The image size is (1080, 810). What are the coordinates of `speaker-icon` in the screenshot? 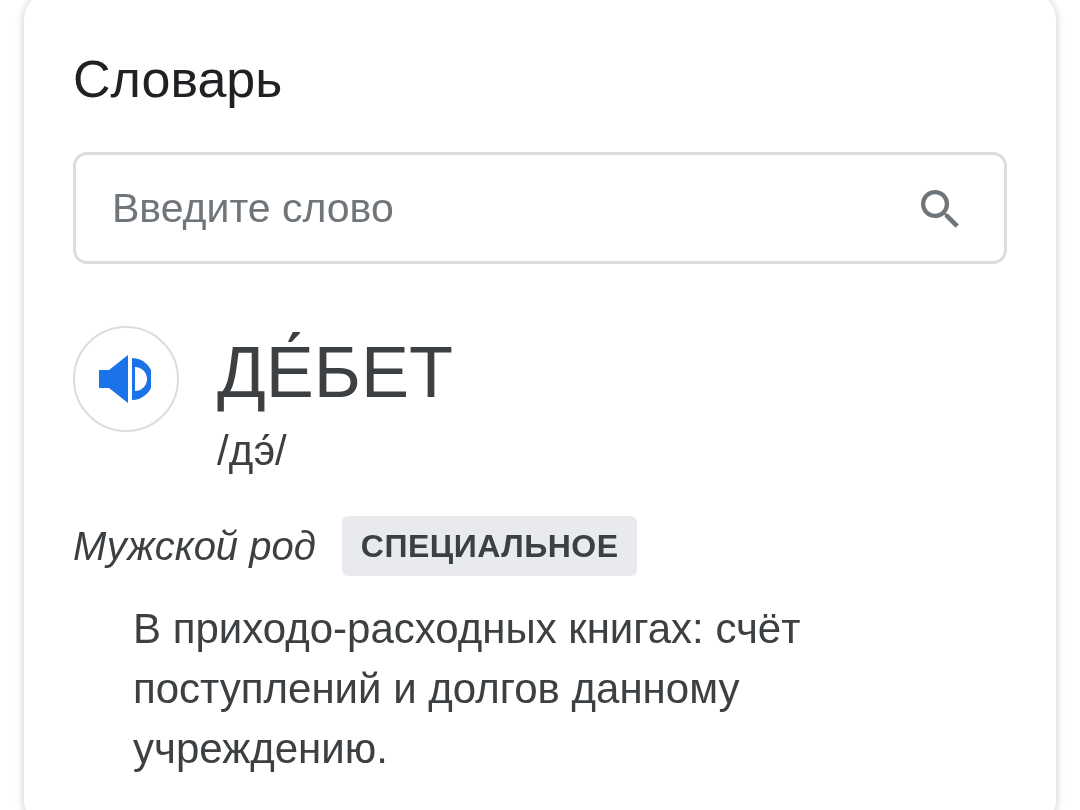 It's located at (125, 379).